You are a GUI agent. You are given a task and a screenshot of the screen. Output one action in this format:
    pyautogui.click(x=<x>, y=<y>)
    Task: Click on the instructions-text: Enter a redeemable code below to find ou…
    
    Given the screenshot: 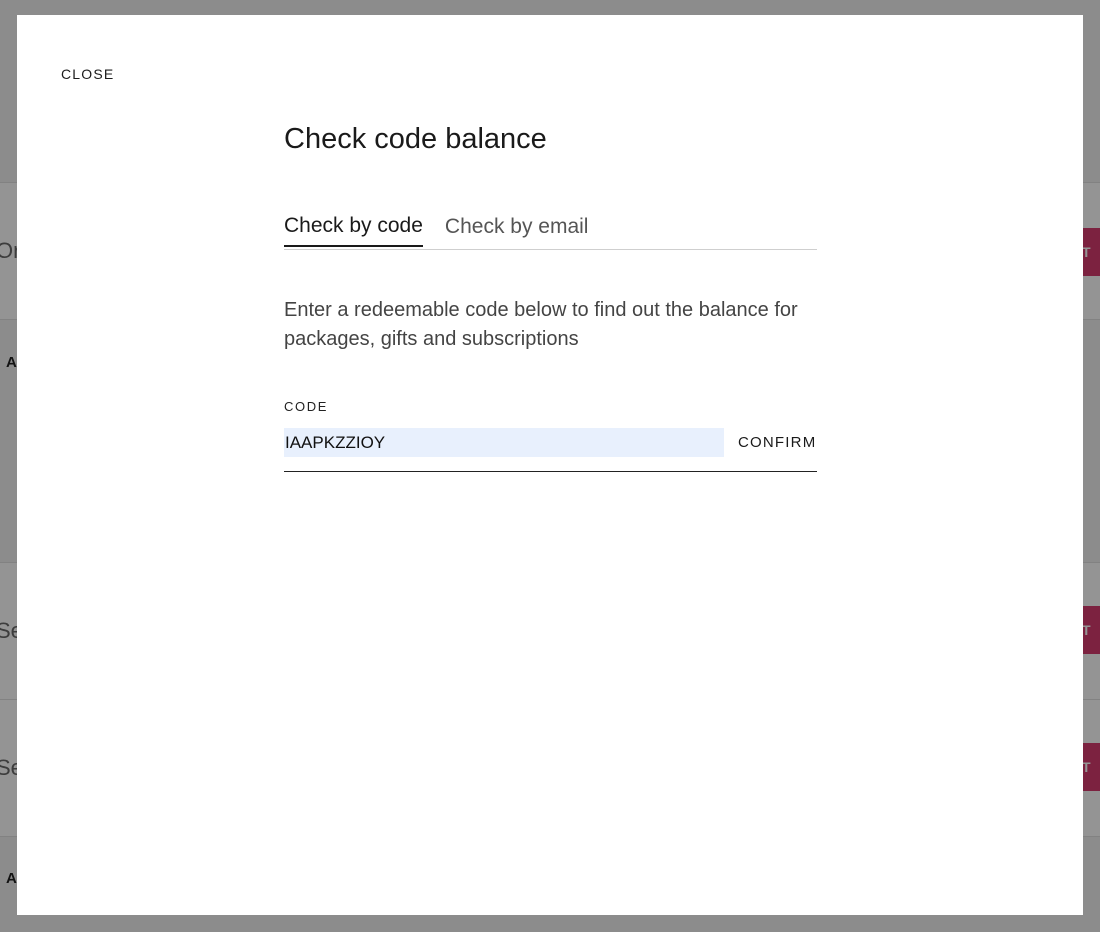 What is the action you would take?
    pyautogui.click(x=541, y=324)
    